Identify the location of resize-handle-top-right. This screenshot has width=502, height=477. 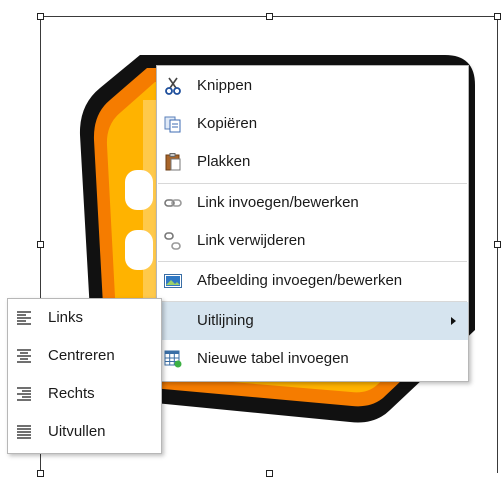
(497, 16).